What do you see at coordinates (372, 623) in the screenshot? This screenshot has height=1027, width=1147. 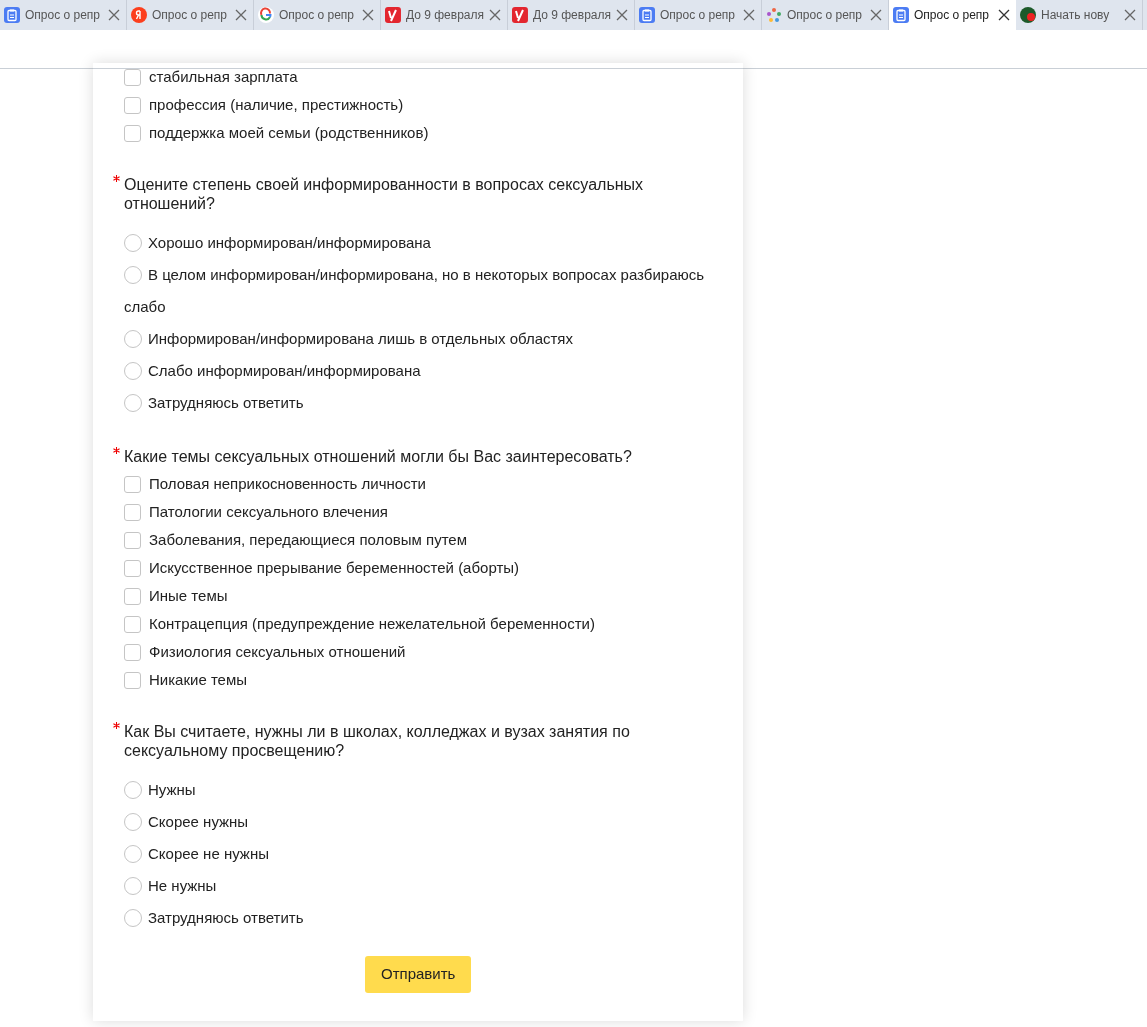 I see `option-label: Контрацепция (предупреждение нежелательной беременности)` at bounding box center [372, 623].